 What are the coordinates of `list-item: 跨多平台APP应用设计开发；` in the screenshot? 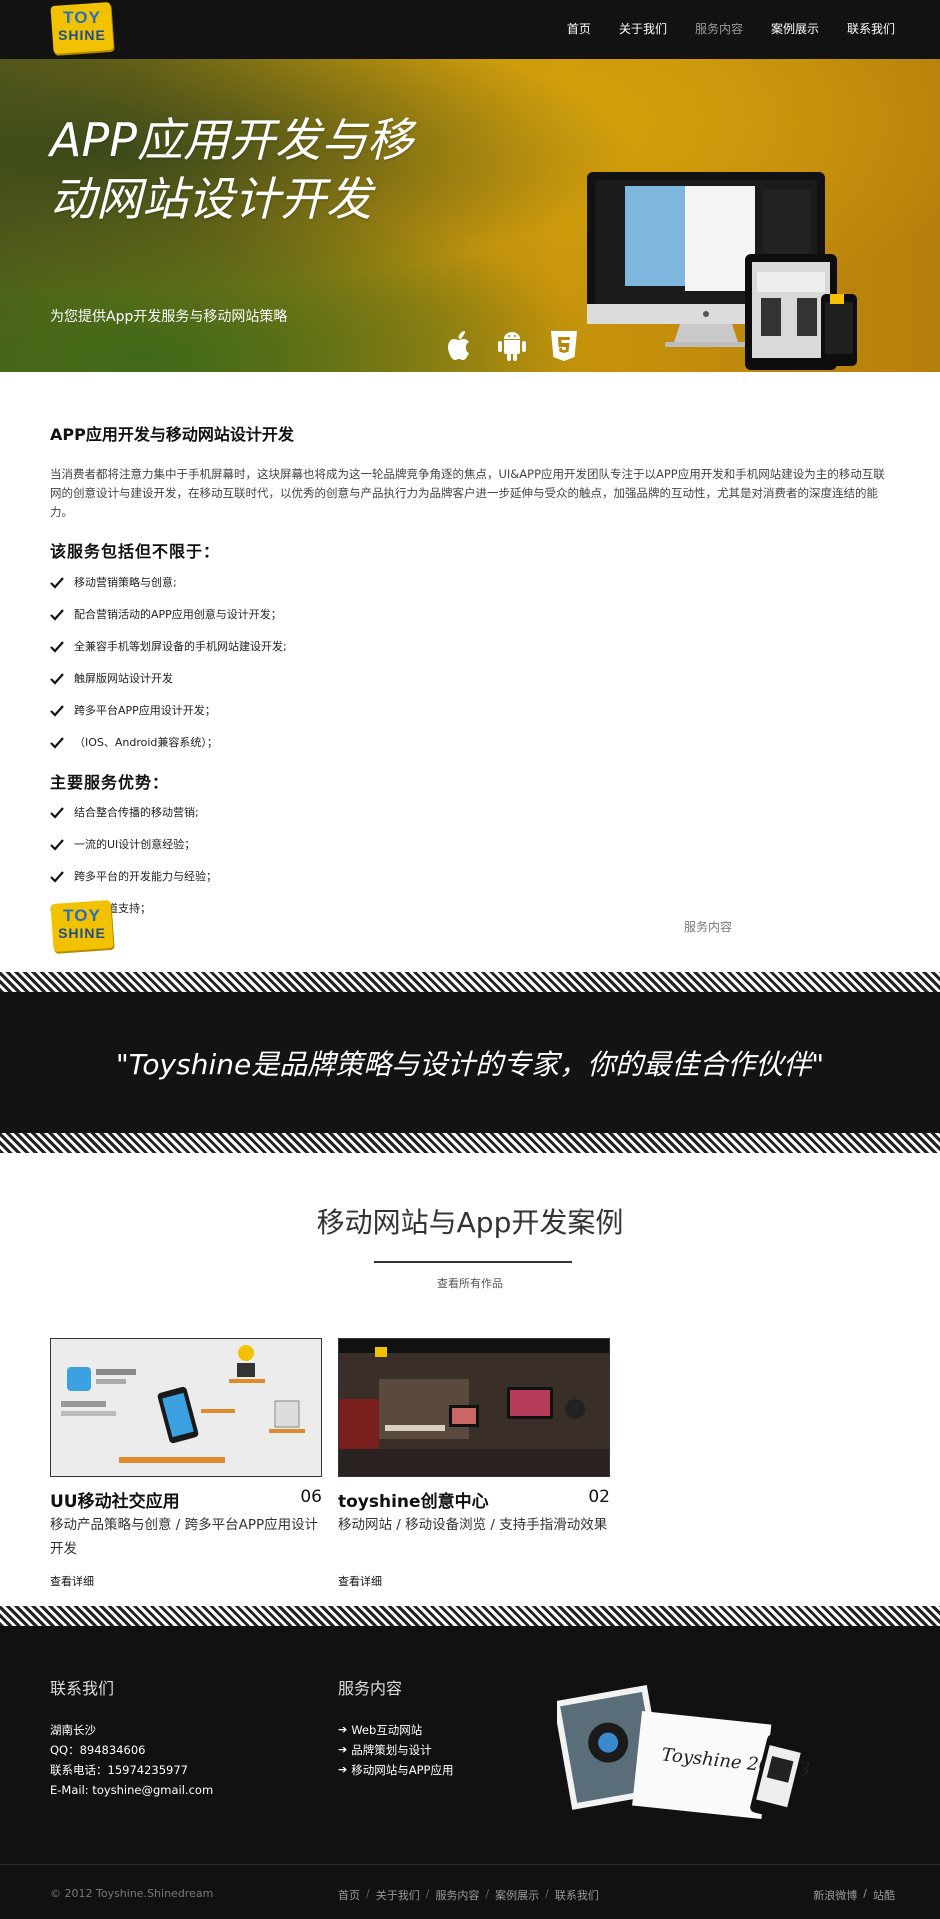 It's located at (470, 717).